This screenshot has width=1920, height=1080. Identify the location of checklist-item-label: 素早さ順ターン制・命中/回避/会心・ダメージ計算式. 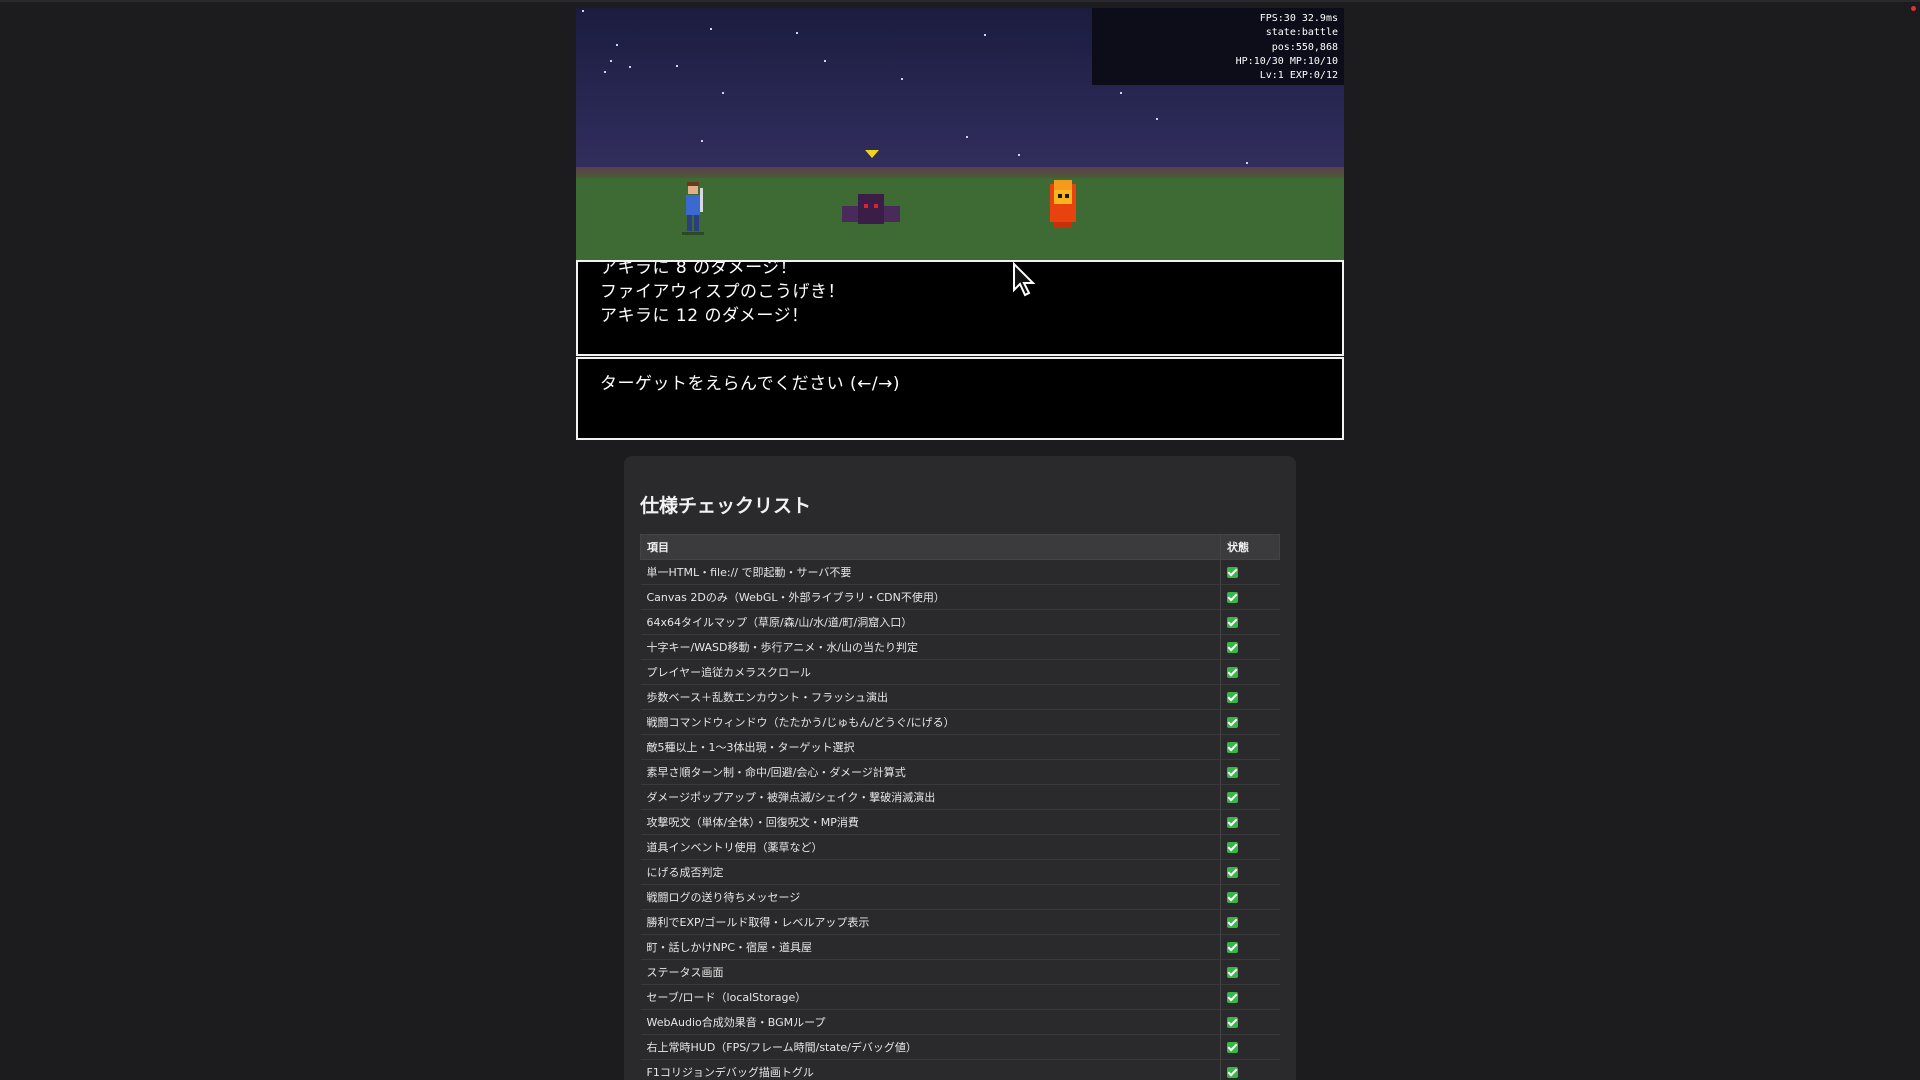
(930, 772).